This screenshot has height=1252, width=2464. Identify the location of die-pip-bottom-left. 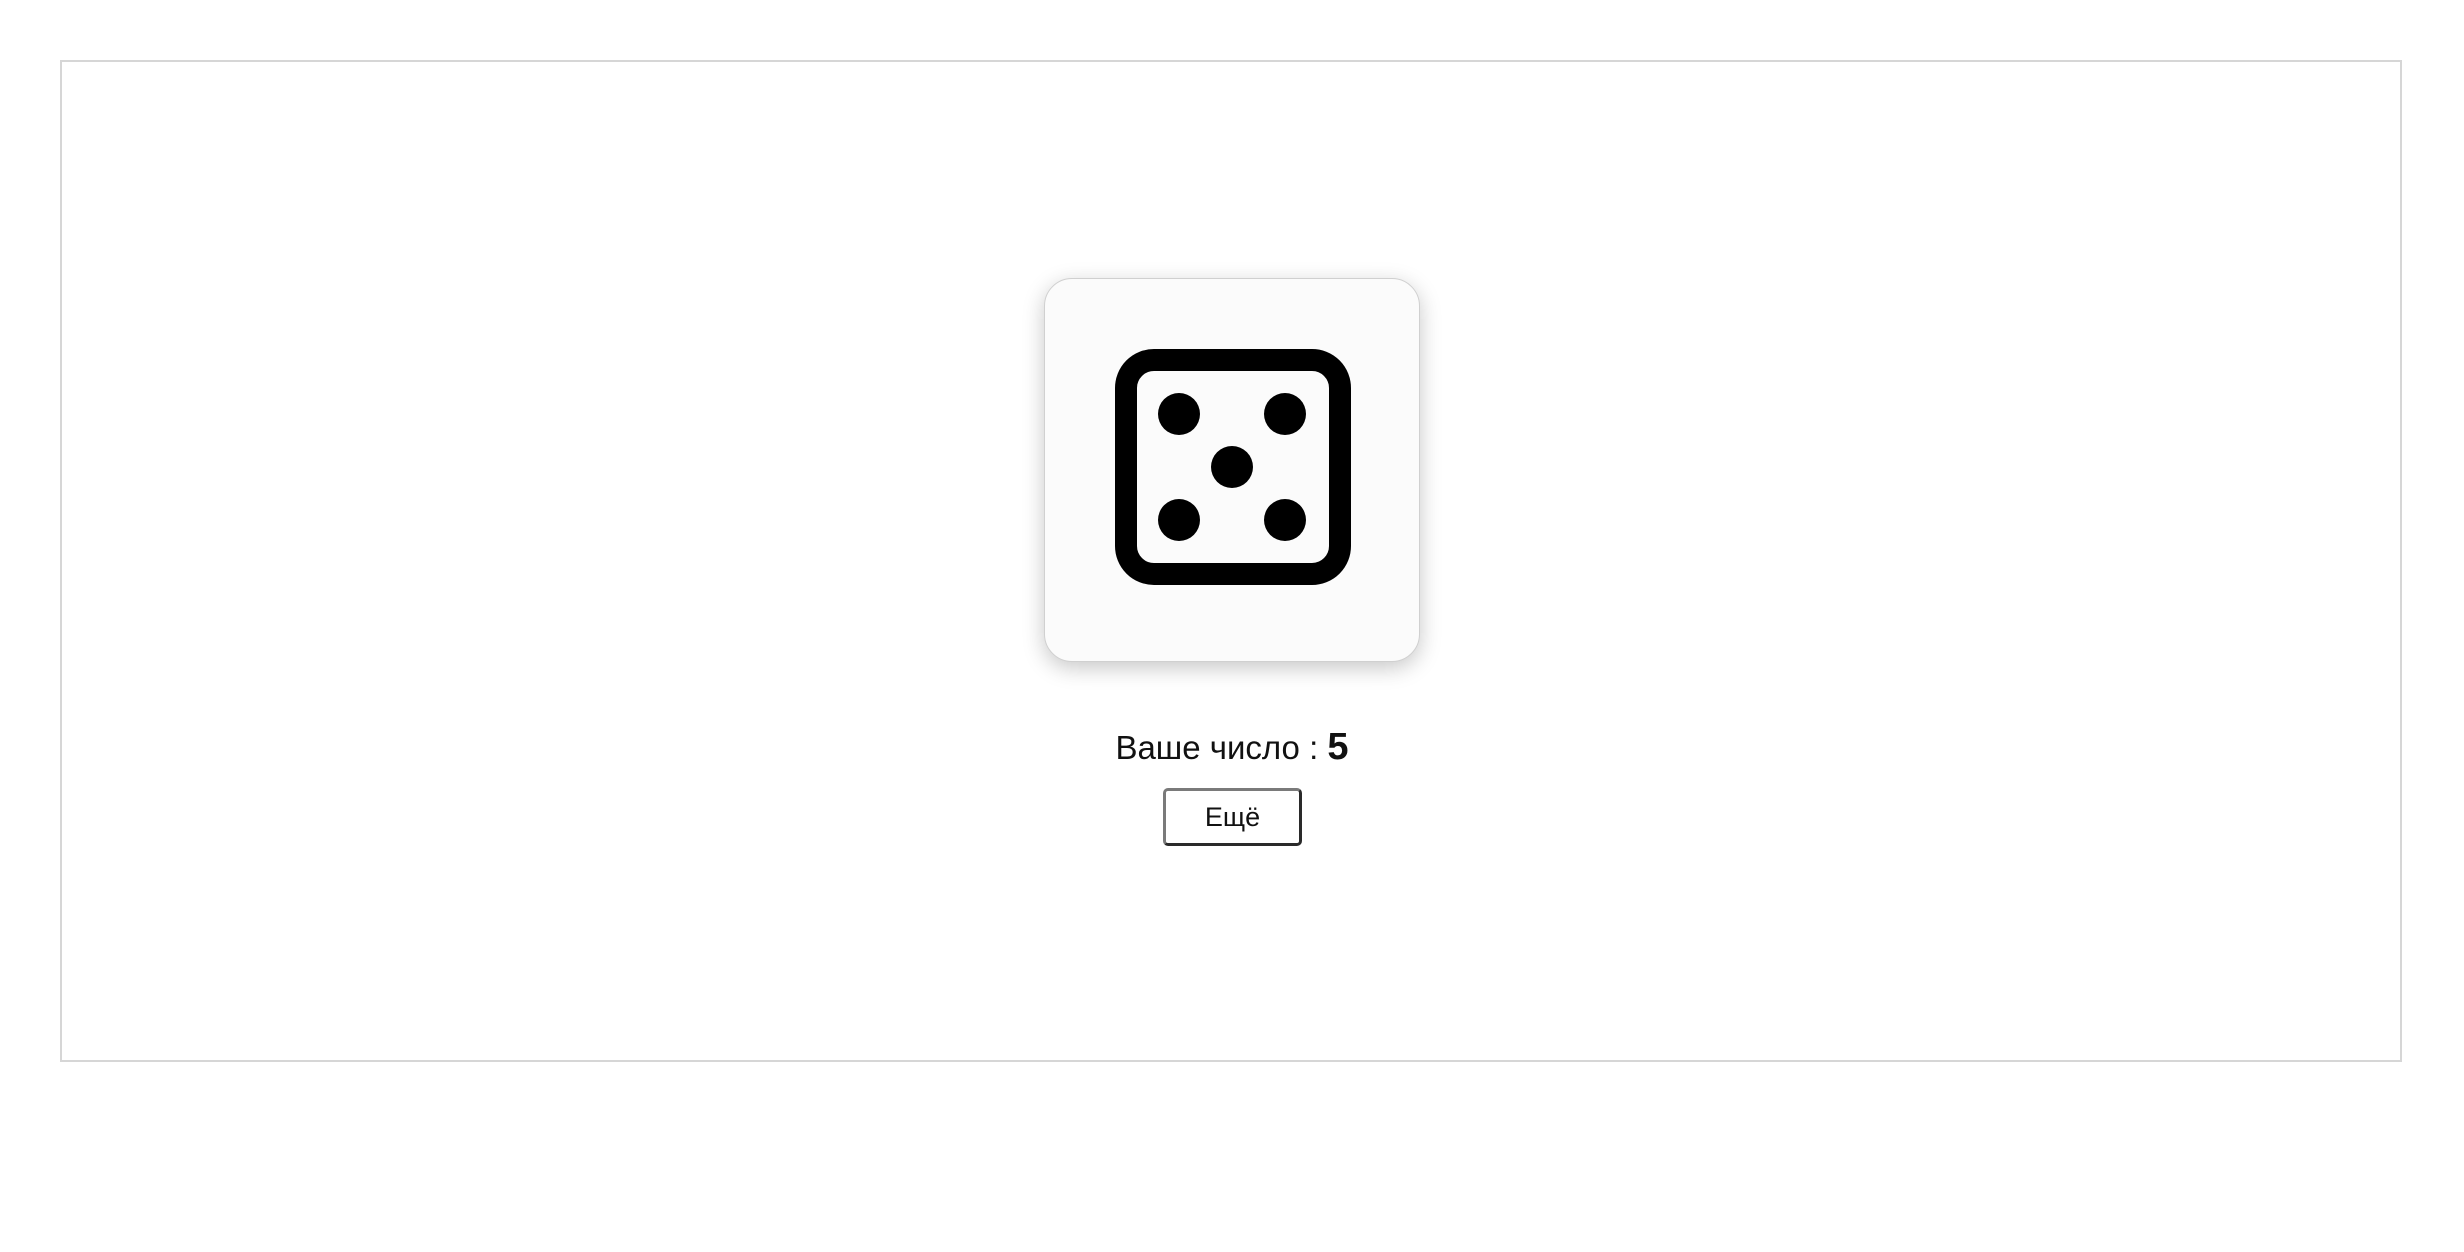
(1179, 520).